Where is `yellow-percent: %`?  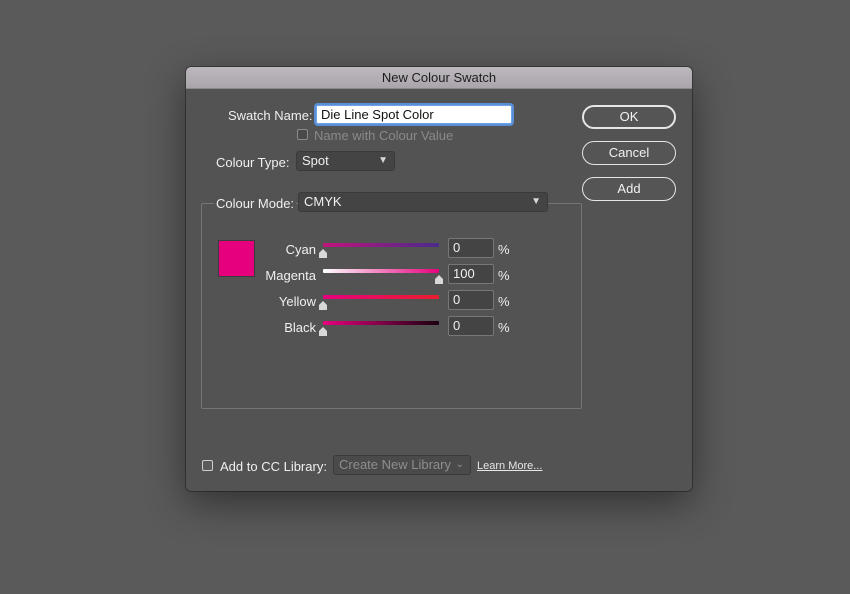
yellow-percent: % is located at coordinates (504, 301).